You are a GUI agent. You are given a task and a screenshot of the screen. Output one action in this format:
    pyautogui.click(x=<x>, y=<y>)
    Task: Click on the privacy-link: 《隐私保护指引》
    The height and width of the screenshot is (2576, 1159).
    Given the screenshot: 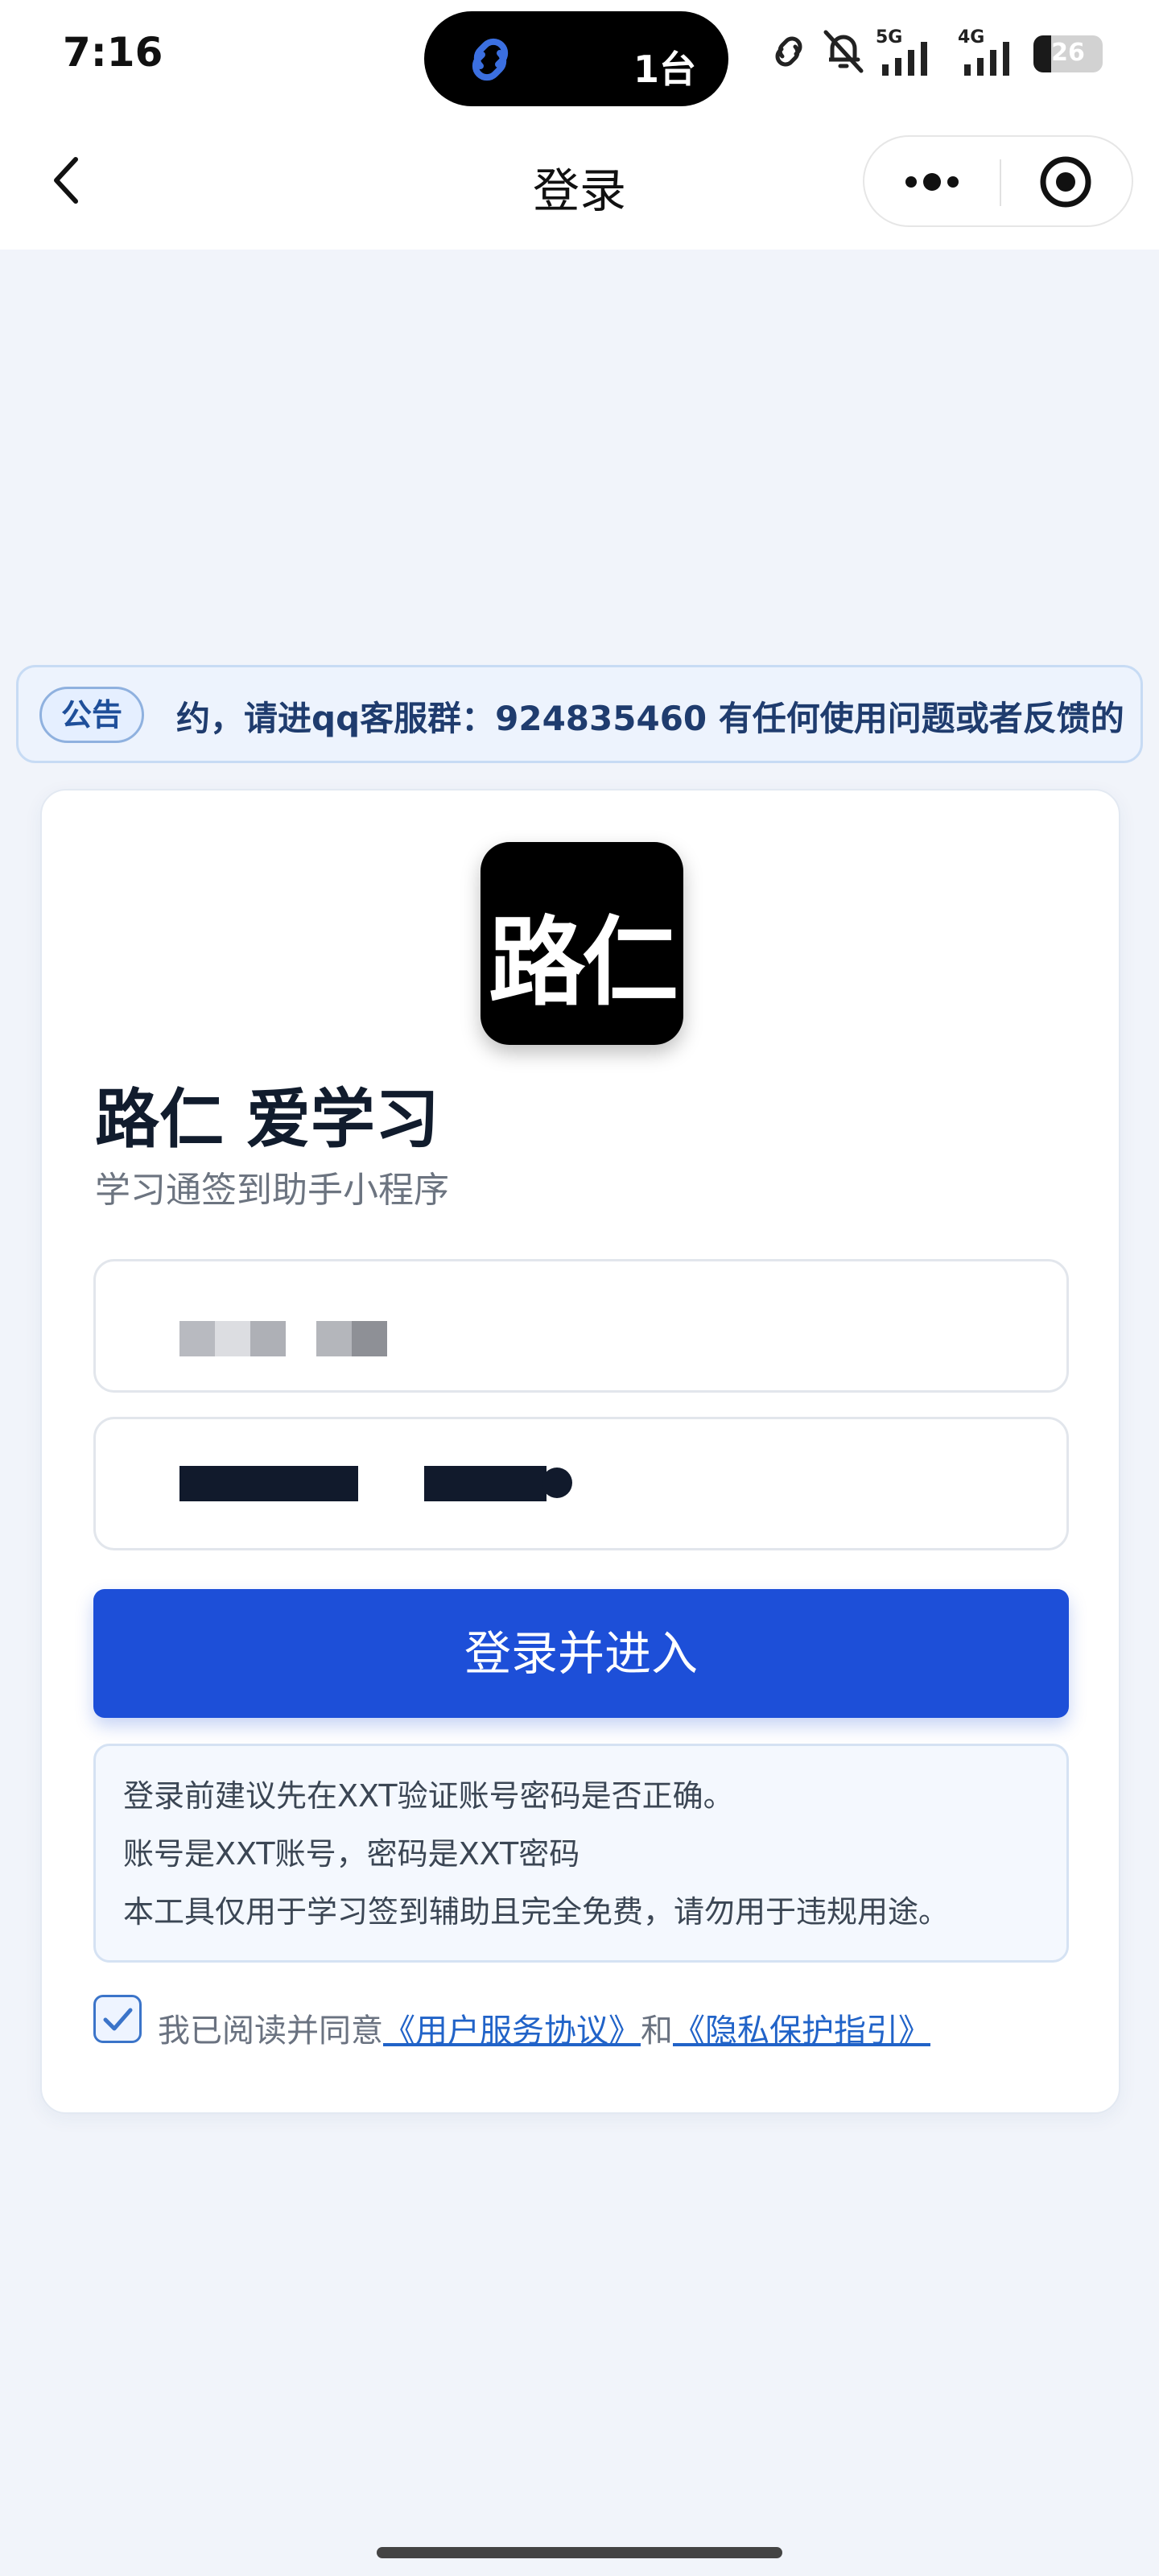 What is the action you would take?
    pyautogui.click(x=801, y=2031)
    